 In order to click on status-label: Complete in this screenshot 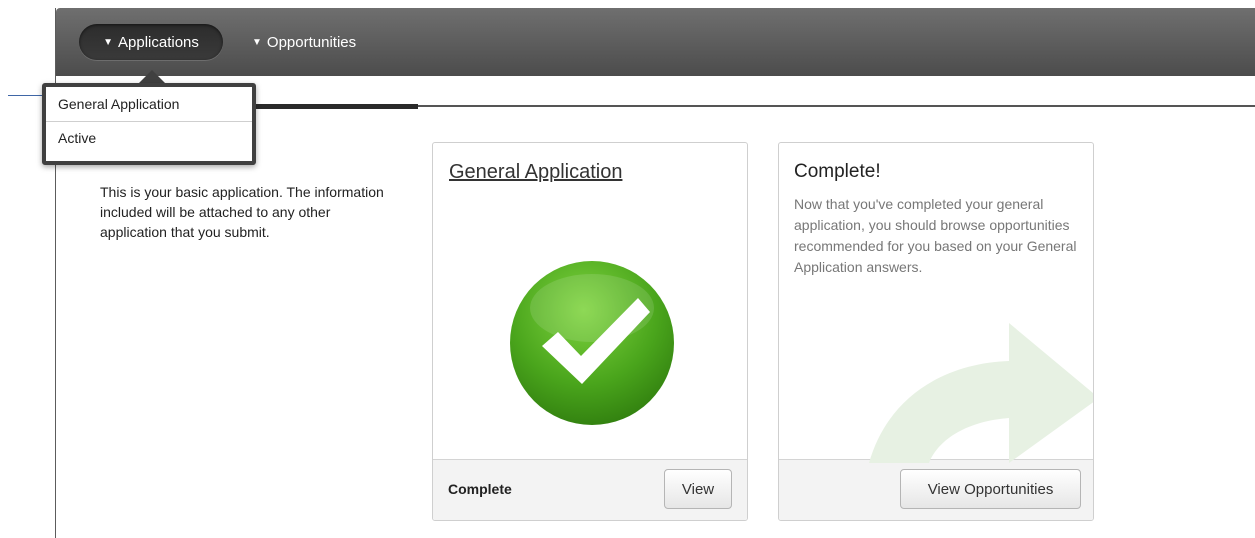, I will do `click(480, 489)`.